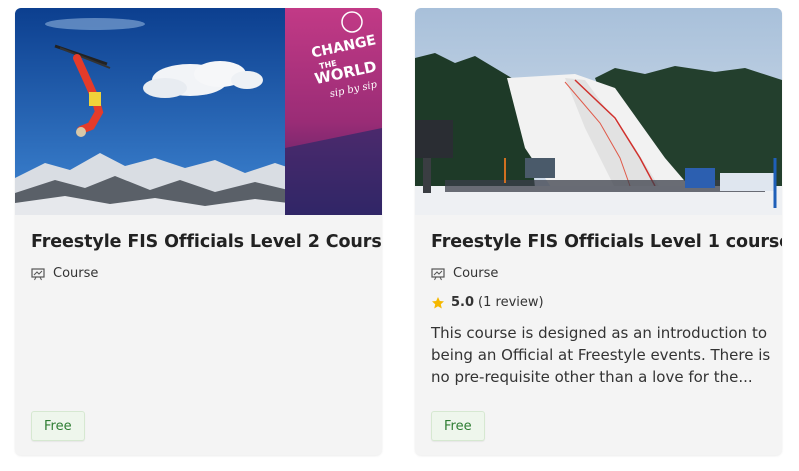  I want to click on course-title: Freestyle FIS Officials Level 2 Course, so click(206, 242).